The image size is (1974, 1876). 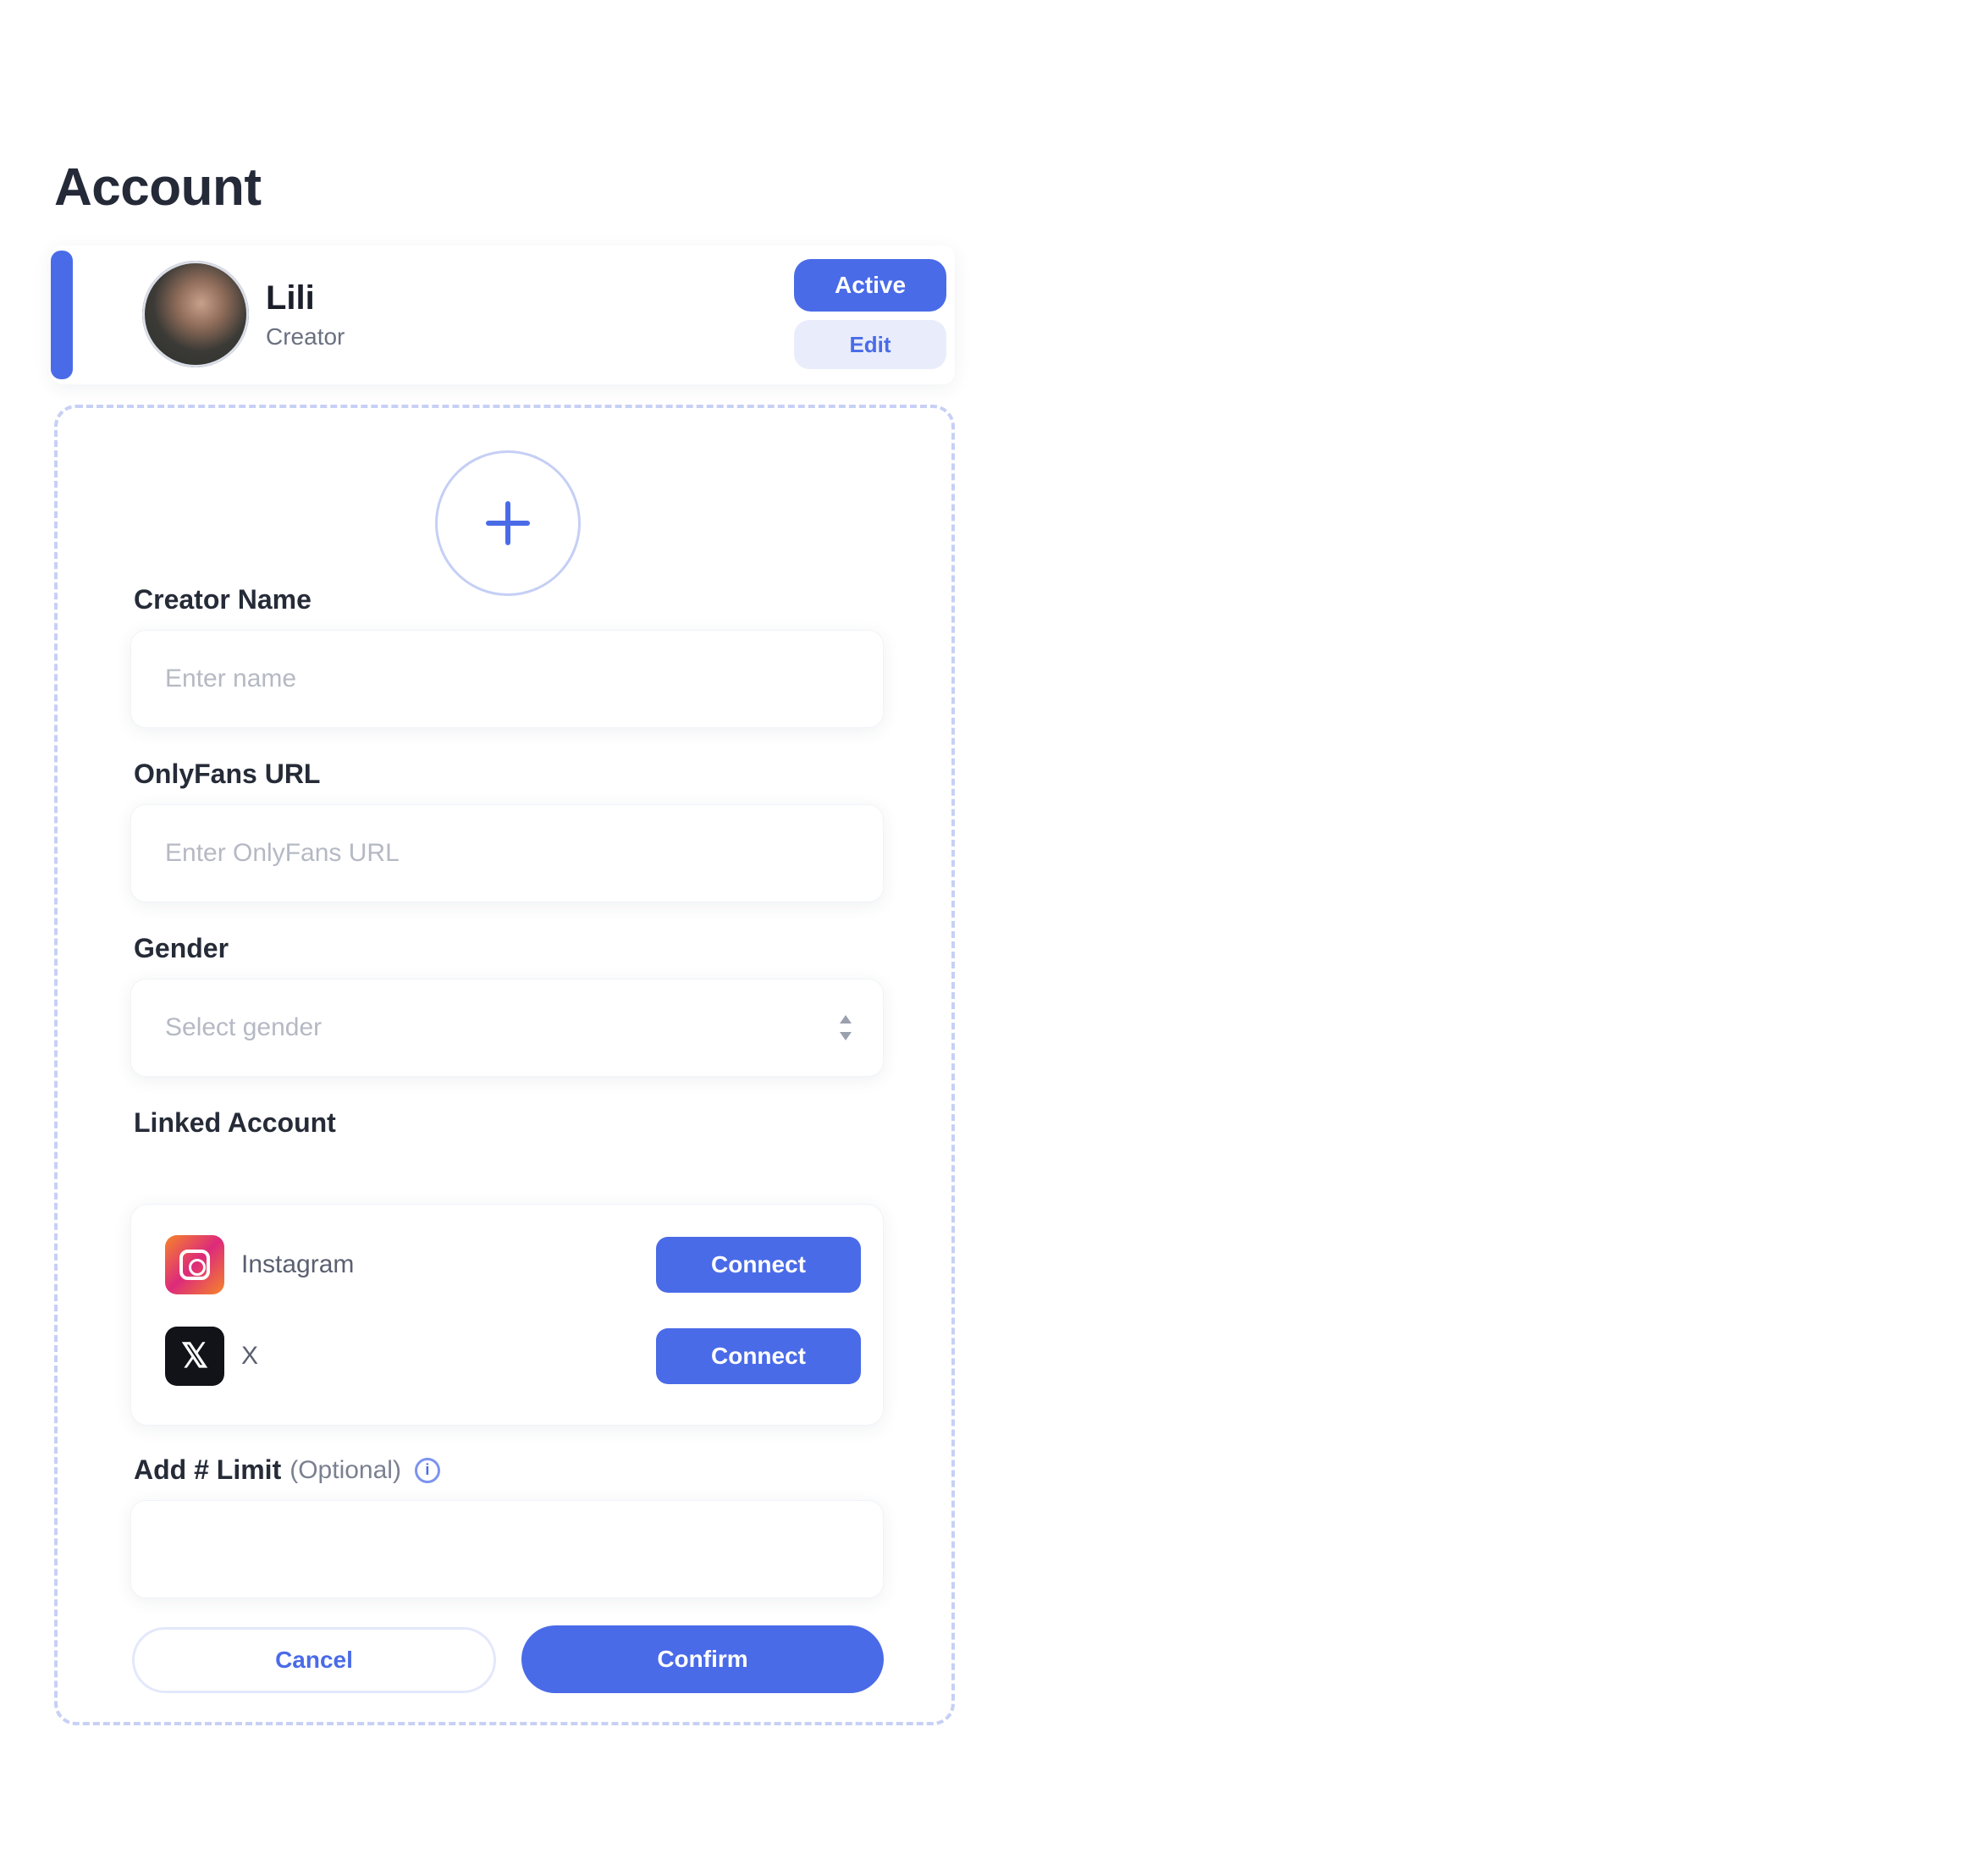 What do you see at coordinates (250, 1356) in the screenshot?
I see `linked-account-name: X` at bounding box center [250, 1356].